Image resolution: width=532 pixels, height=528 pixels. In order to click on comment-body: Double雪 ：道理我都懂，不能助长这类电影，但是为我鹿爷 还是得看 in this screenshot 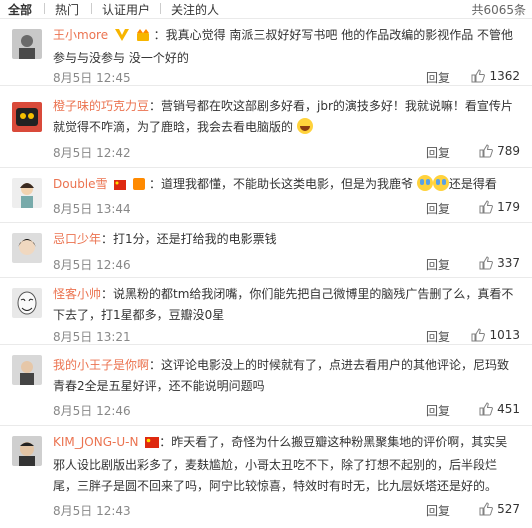, I will do `click(285, 185)`.